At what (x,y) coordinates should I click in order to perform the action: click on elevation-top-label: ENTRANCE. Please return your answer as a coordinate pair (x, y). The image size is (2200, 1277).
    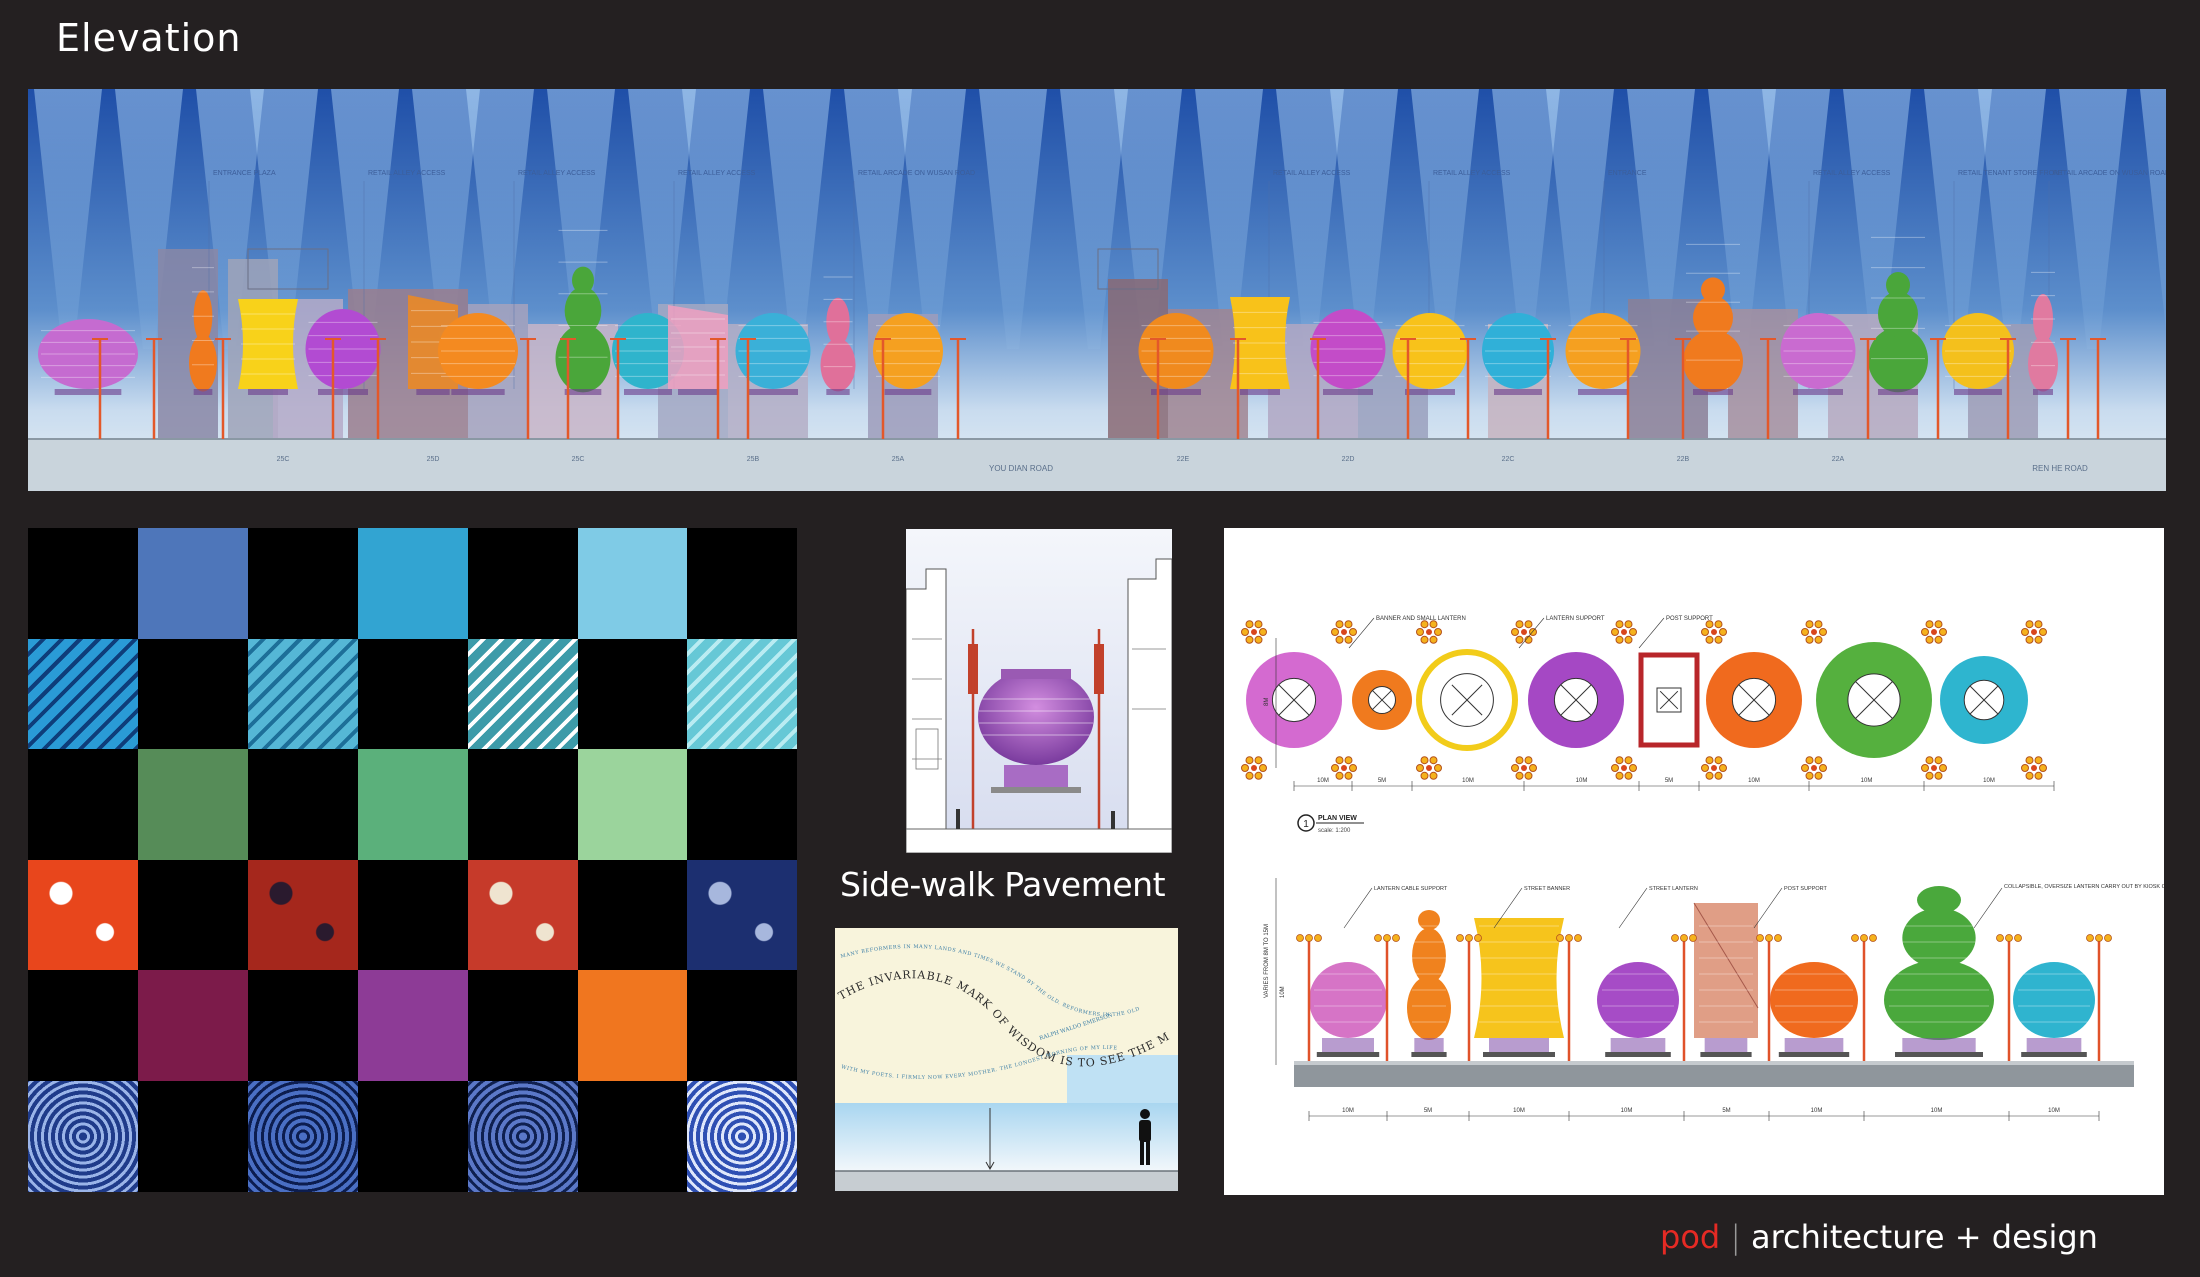
    Looking at the image, I should click on (1627, 173).